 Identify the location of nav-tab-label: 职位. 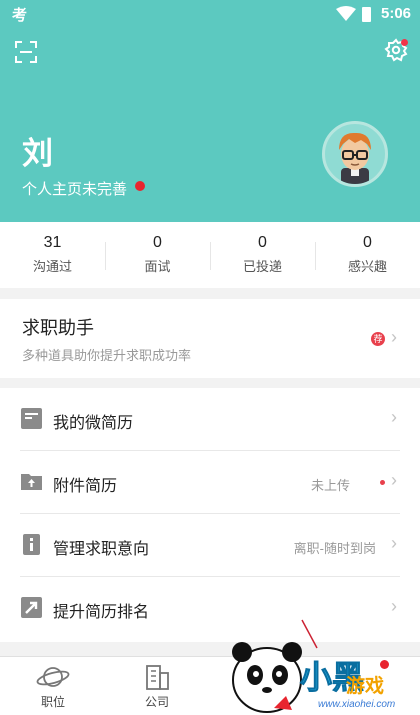
(52, 702).